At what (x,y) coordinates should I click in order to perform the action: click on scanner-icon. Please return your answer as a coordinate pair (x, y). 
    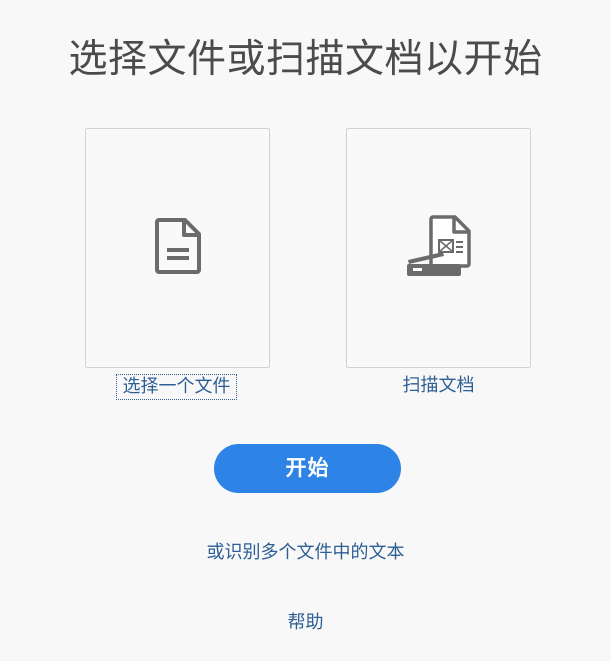
    Looking at the image, I should click on (439, 248).